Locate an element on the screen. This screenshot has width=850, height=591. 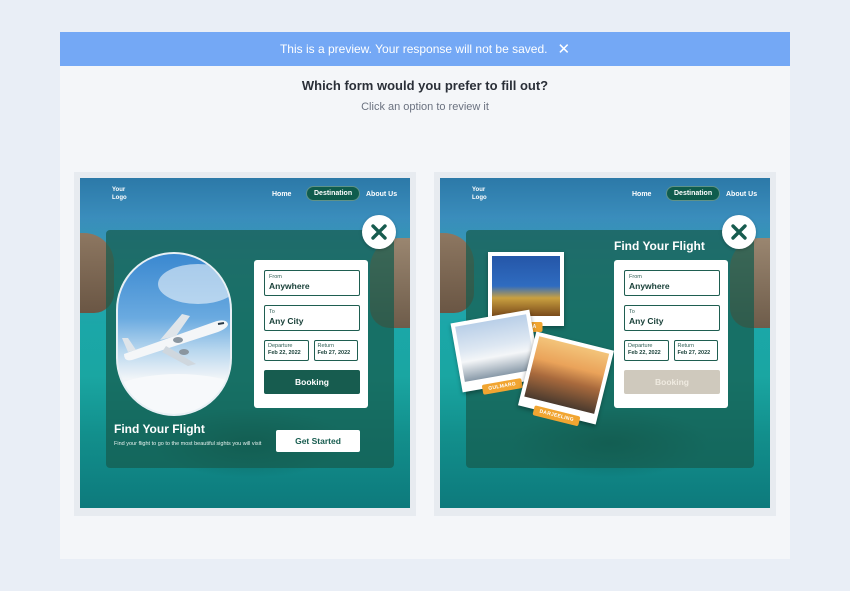
airplane-icon is located at coordinates (175, 340).